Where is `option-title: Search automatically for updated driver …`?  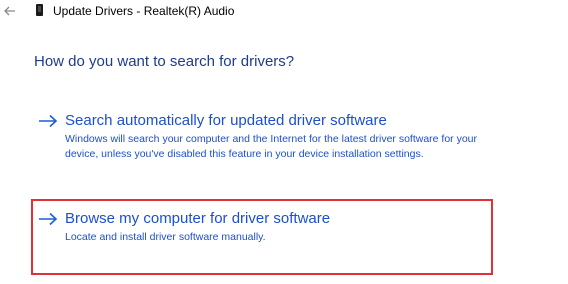 option-title: Search automatically for updated driver … is located at coordinates (226, 120).